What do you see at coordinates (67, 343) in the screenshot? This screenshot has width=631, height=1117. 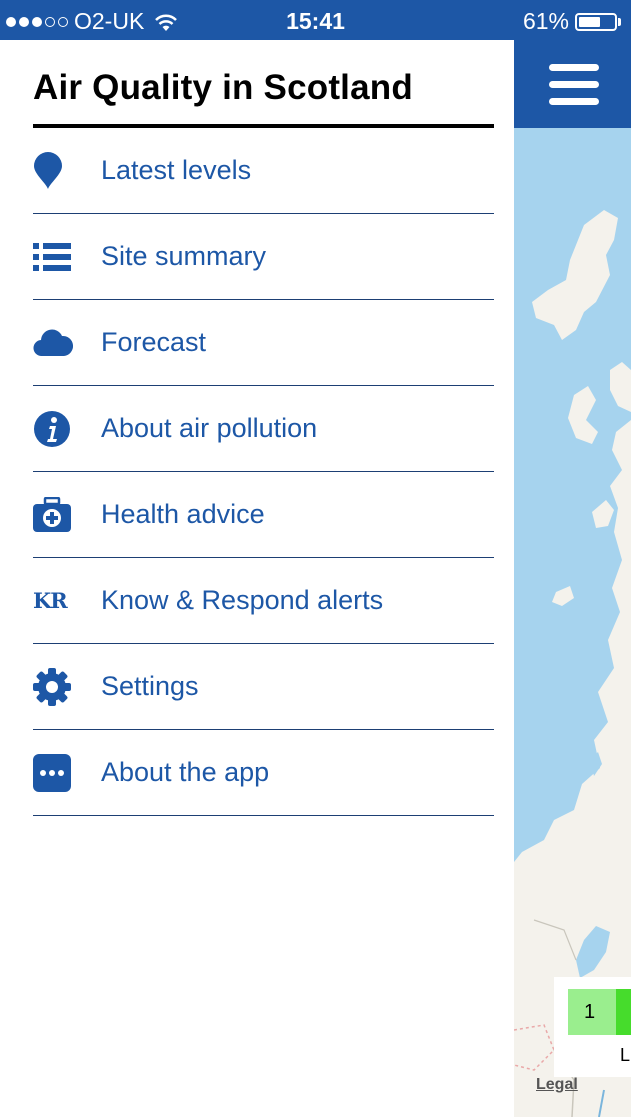 I see `cloud-icon` at bounding box center [67, 343].